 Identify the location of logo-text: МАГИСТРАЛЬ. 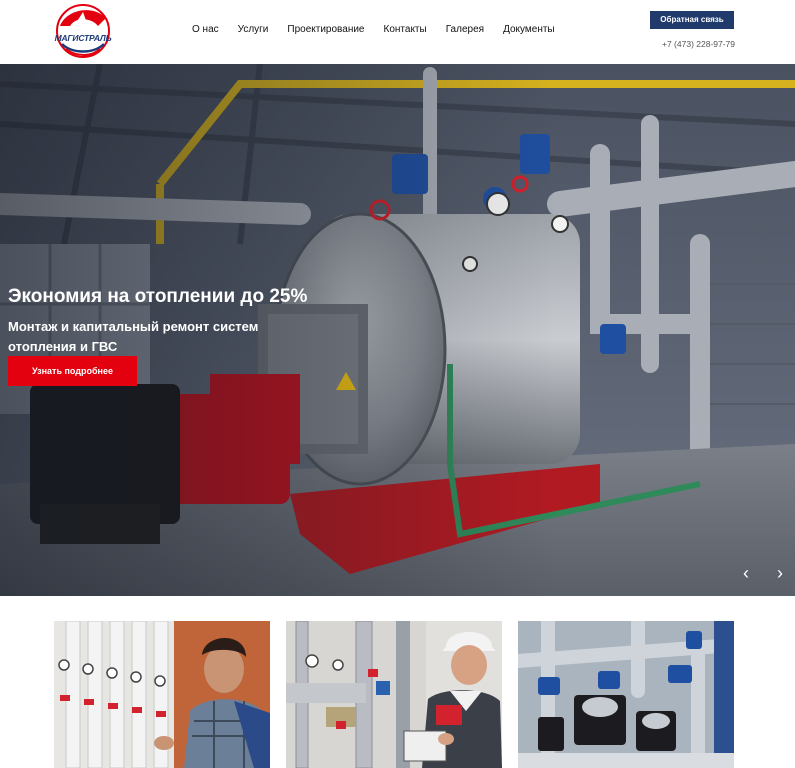
(83, 38).